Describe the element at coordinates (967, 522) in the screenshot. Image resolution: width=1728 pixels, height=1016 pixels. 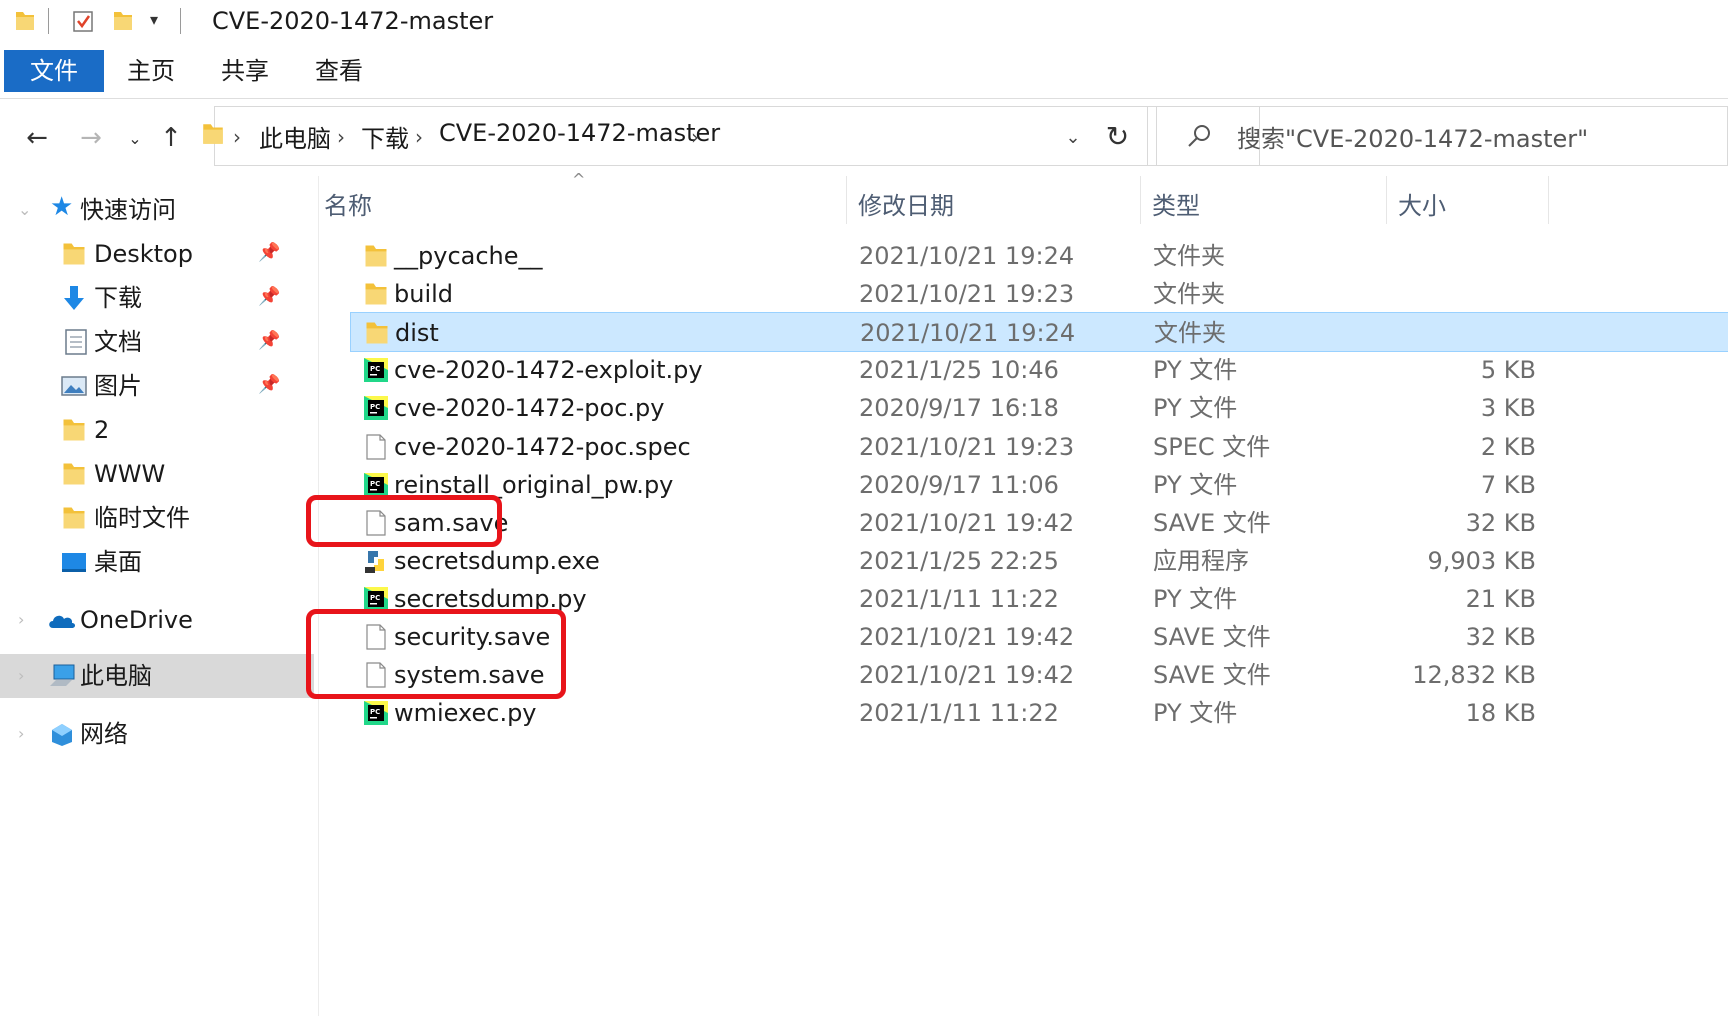
I see `file-date: 2021/10/21 19:42` at that location.